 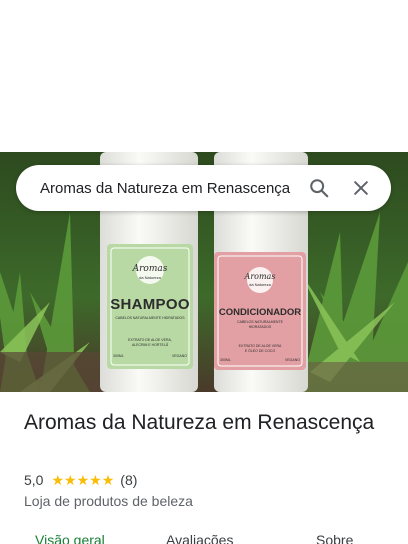 What do you see at coordinates (118, 356) in the screenshot?
I see `shampoo-volume: 300ML` at bounding box center [118, 356].